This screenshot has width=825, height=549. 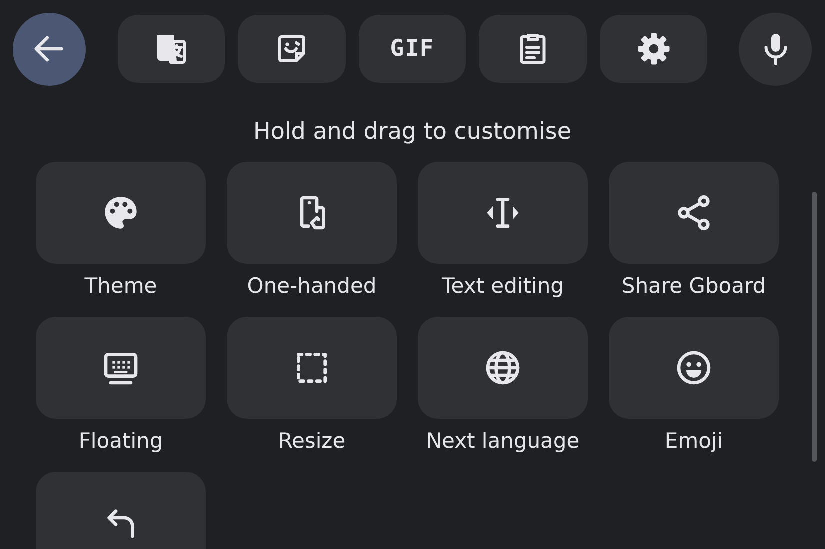 I want to click on tile-label: Share Gboard, so click(x=694, y=286).